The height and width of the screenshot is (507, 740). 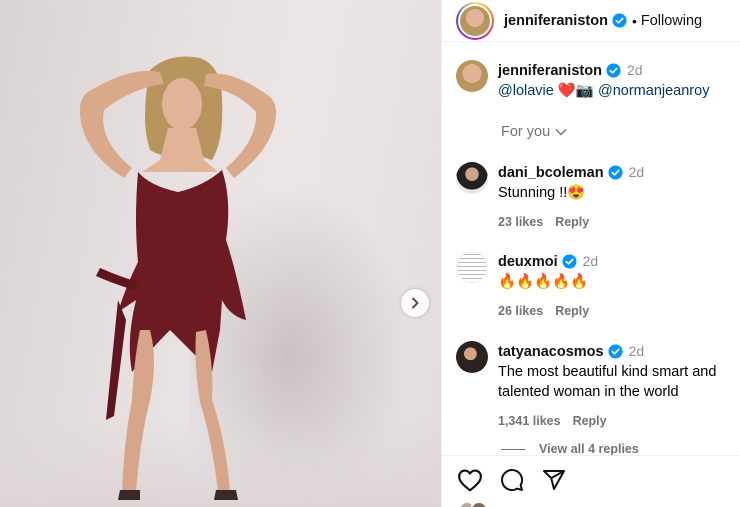 I want to click on caption-time: 2d, so click(x=635, y=70).